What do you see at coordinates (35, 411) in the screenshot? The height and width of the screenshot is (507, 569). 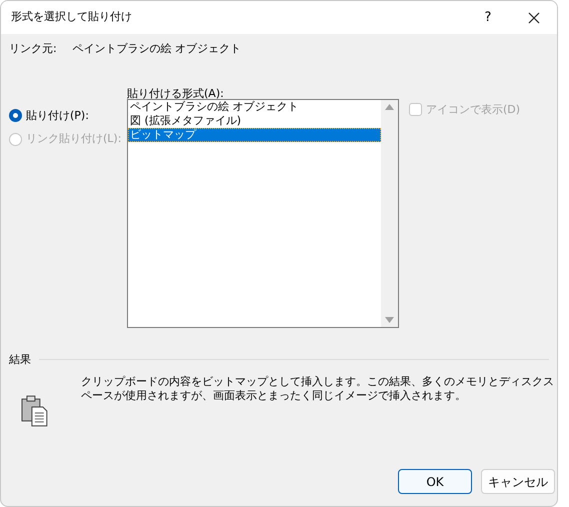 I see `clipboard-icon` at bounding box center [35, 411].